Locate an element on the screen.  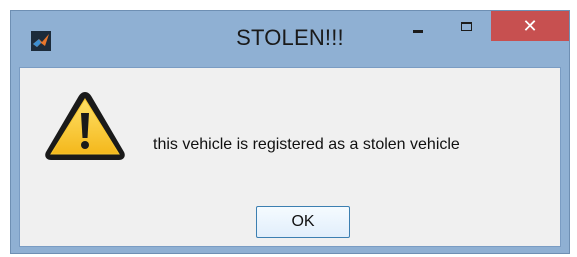
close-icon: ✕ is located at coordinates (530, 26).